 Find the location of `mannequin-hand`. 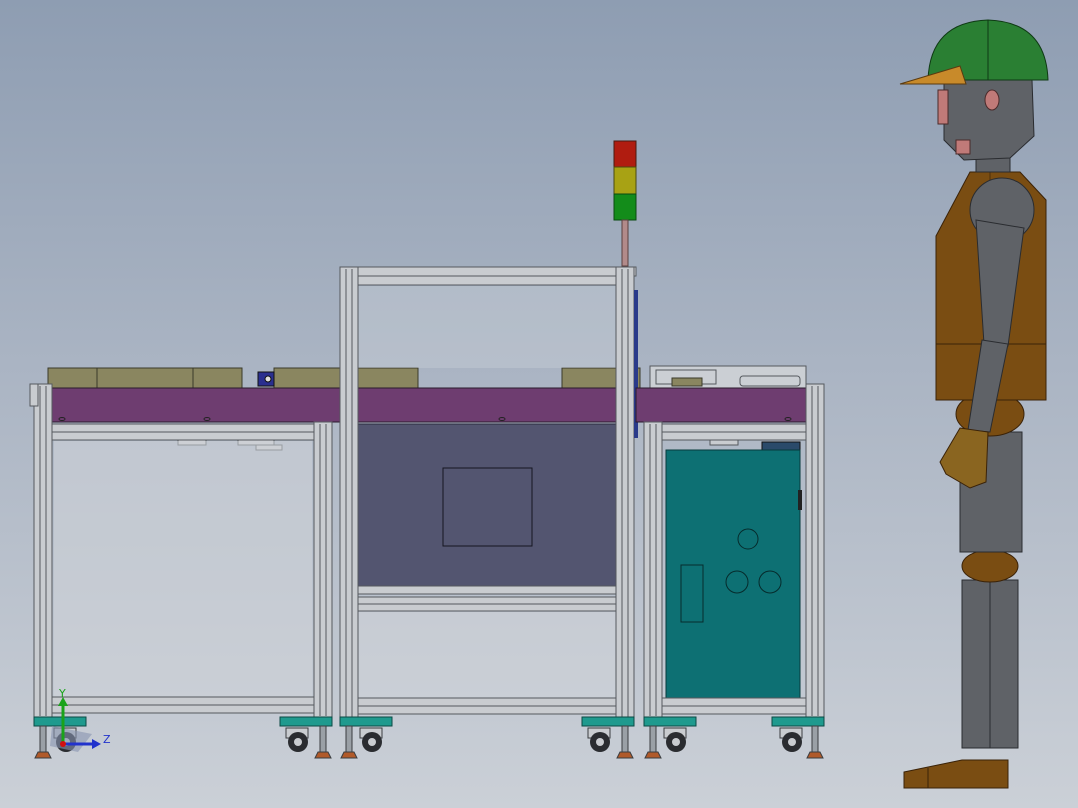

mannequin-hand is located at coordinates (964, 458).